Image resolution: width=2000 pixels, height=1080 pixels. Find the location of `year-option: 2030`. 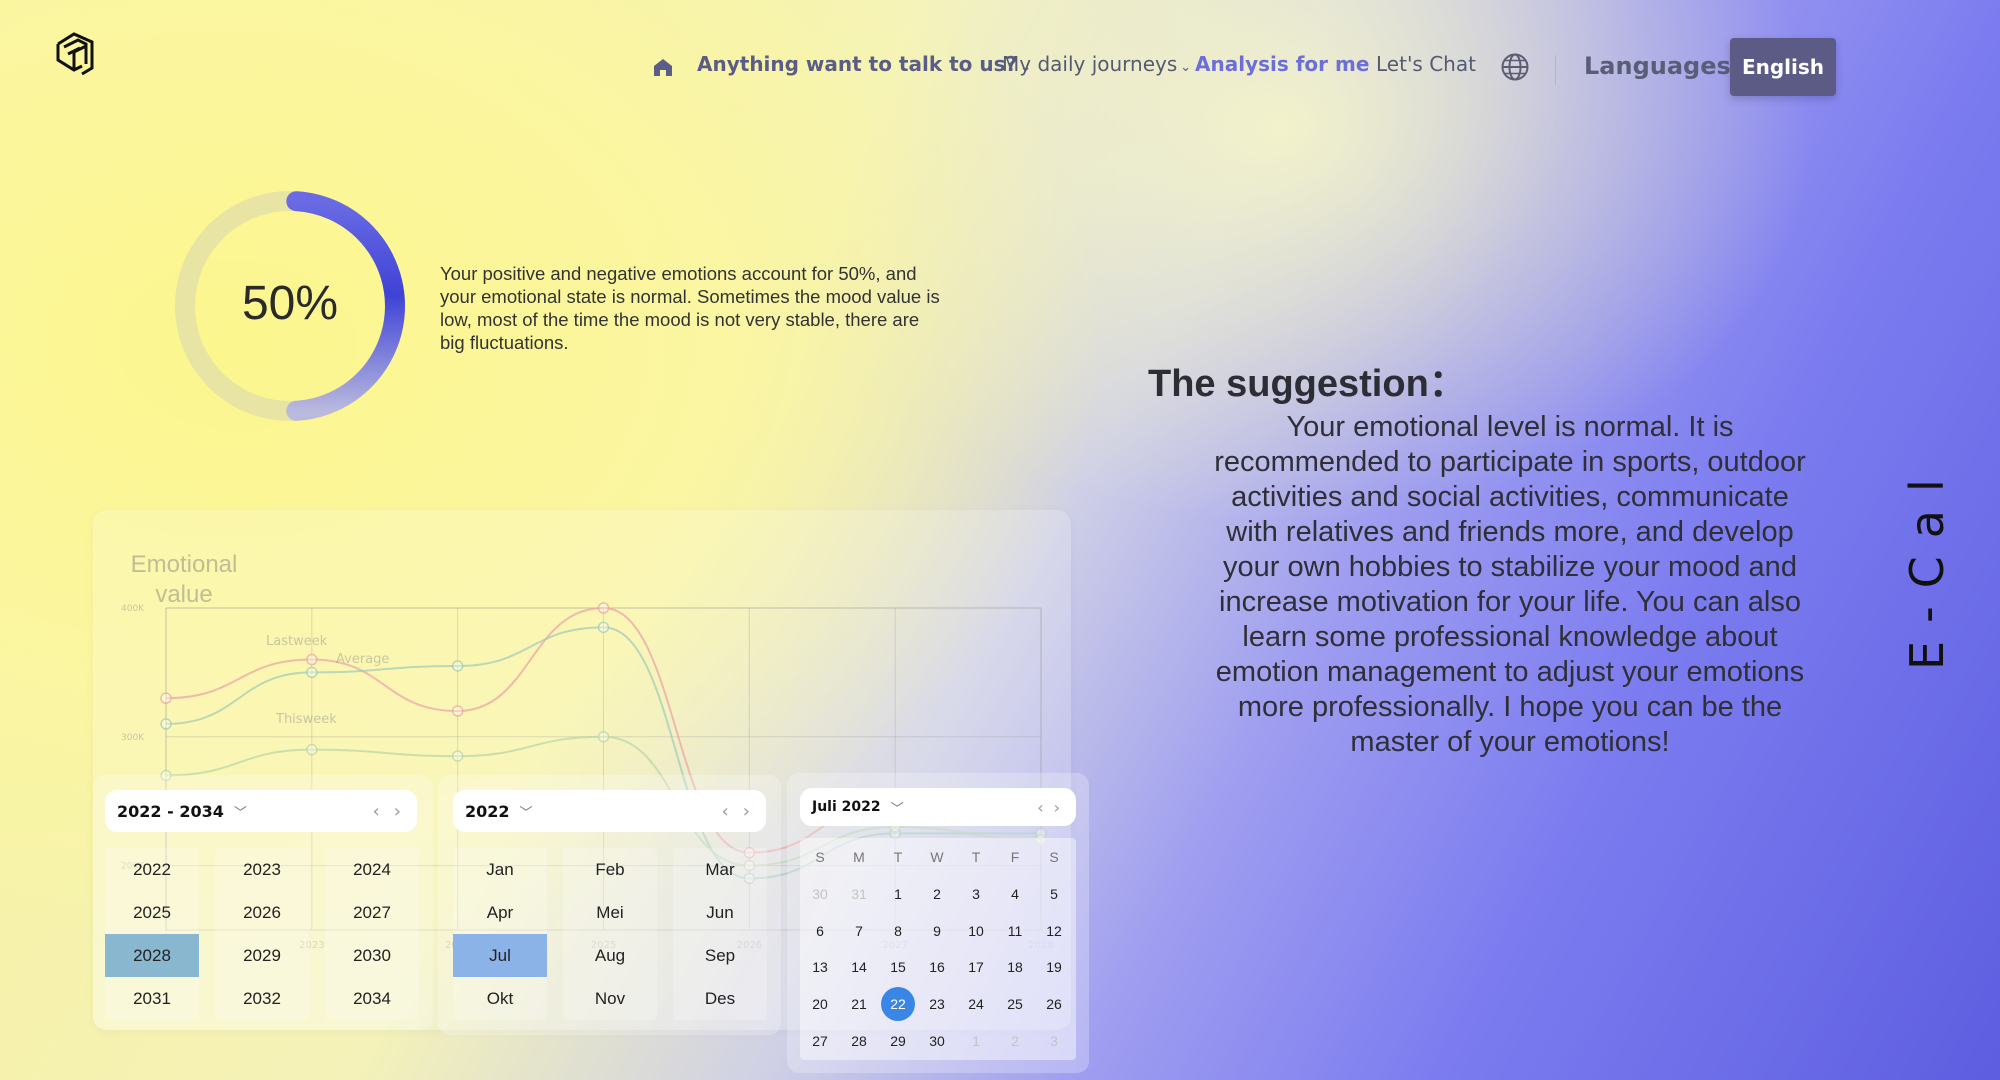

year-option: 2030 is located at coordinates (372, 955).